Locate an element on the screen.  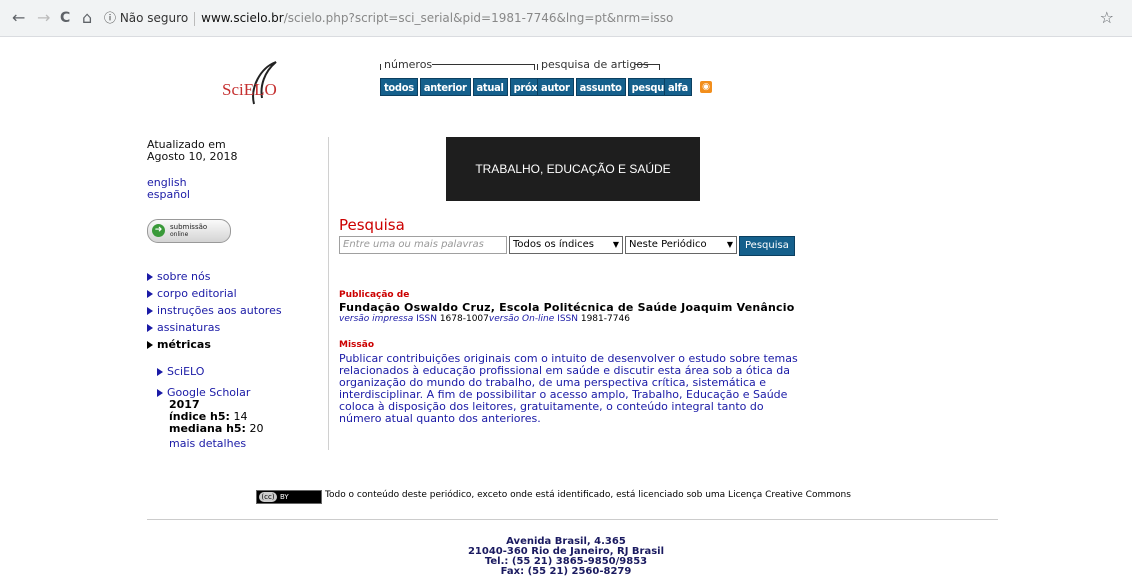
reload-icon: C is located at coordinates (65, 18).